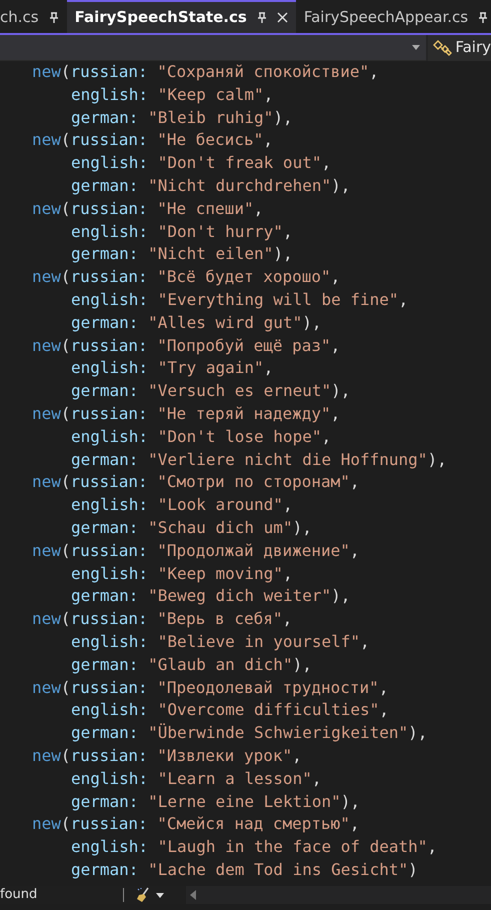  Describe the element at coordinates (167, 755) in the screenshot. I see `code-line: new(russian: "Извлеки урок",` at that location.